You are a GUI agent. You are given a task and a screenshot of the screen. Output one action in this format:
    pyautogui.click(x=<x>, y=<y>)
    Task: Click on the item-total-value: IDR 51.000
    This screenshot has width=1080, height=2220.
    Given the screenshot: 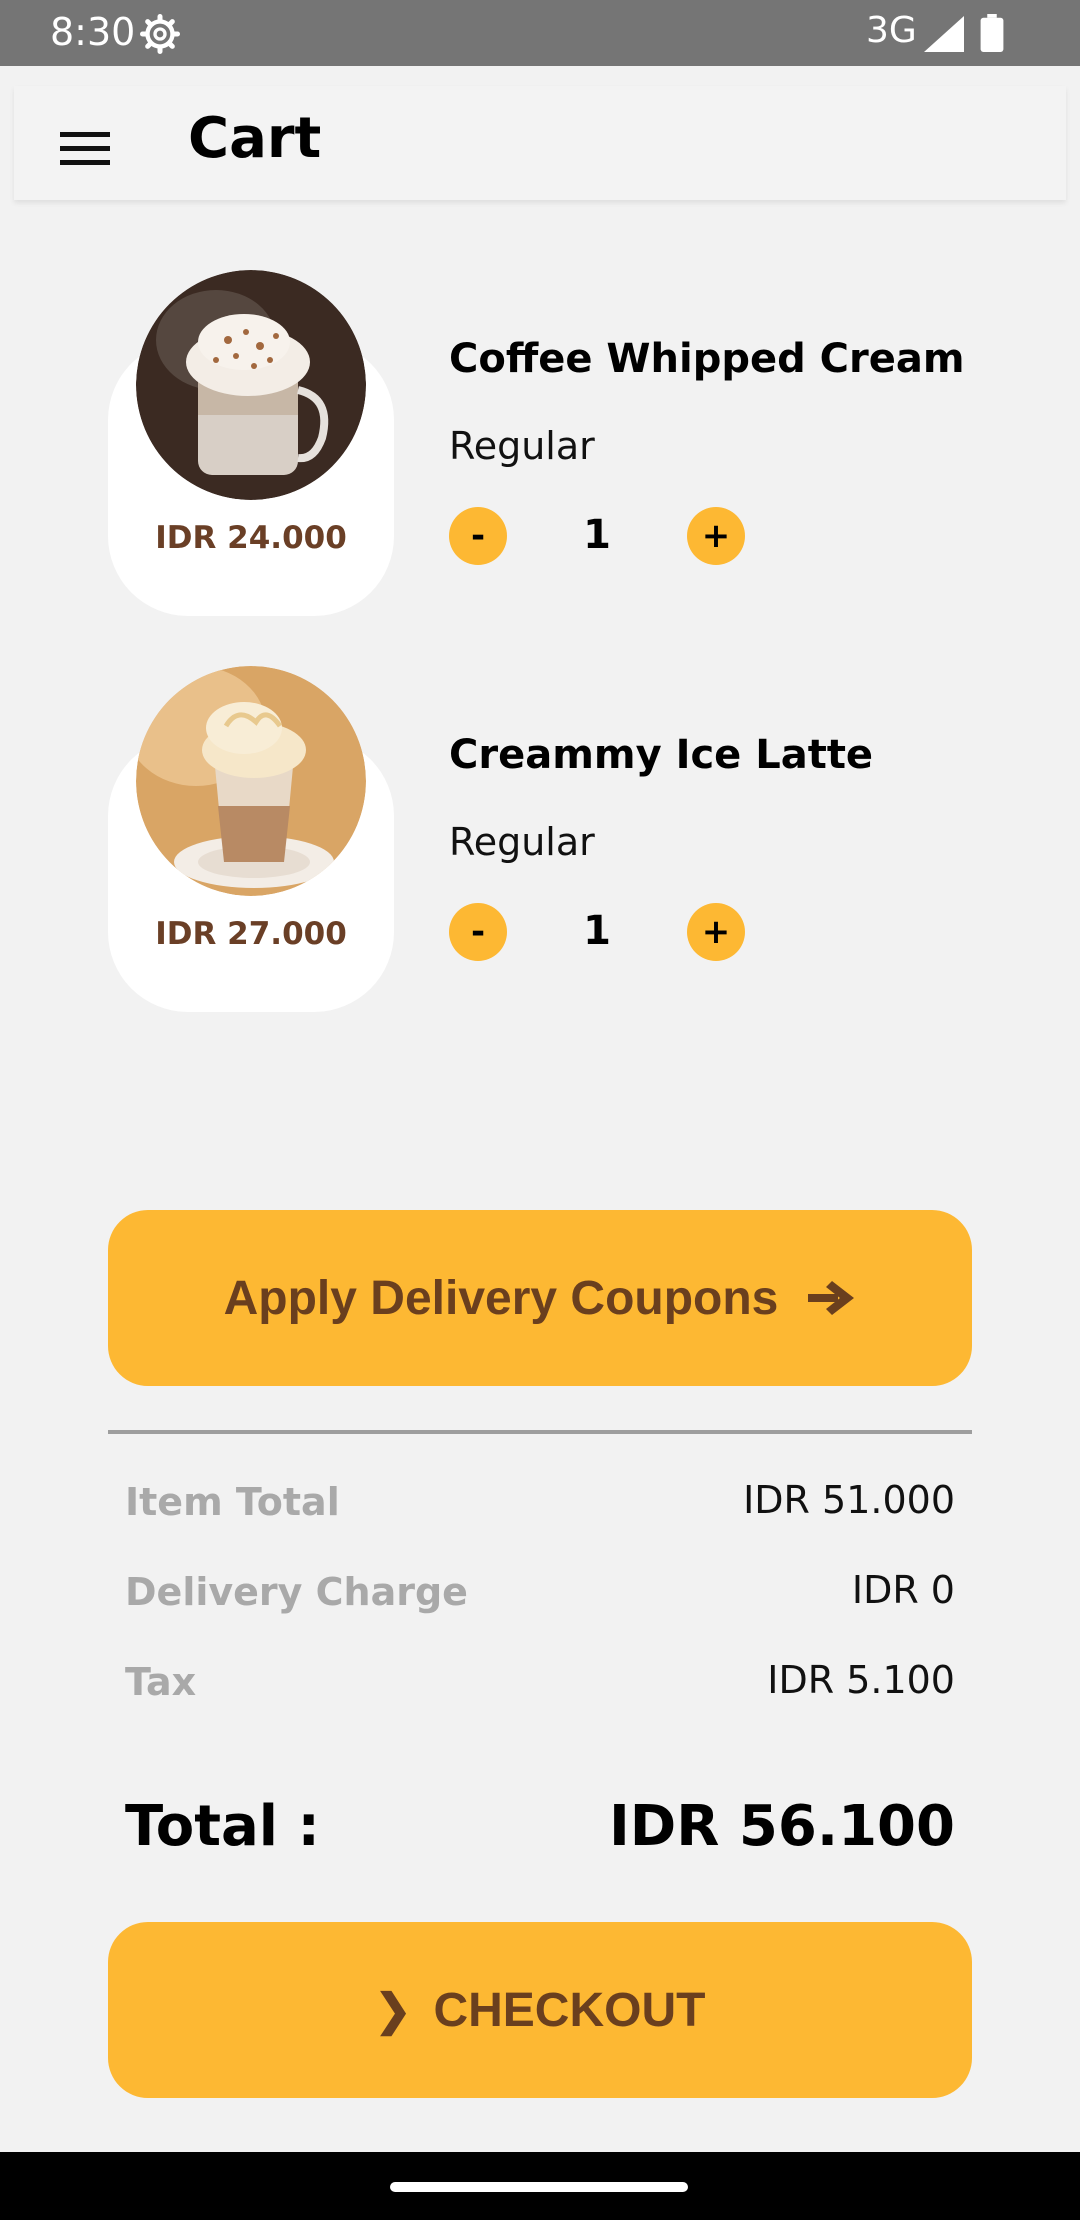 What is the action you would take?
    pyautogui.click(x=849, y=1500)
    